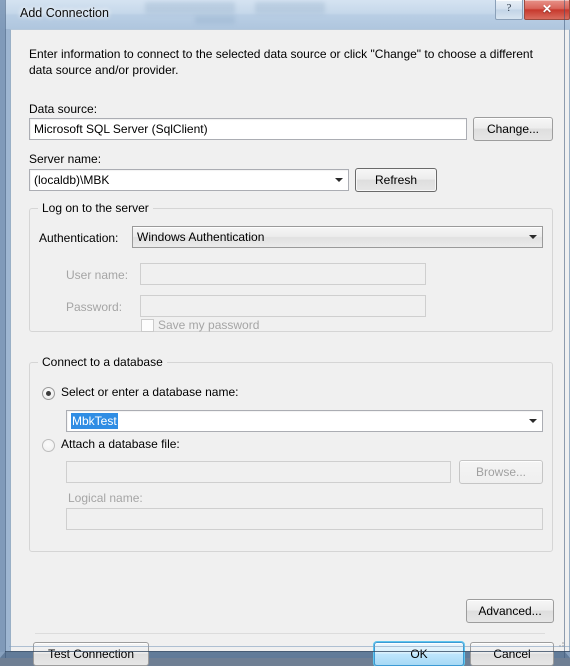 The height and width of the screenshot is (666, 570). Describe the element at coordinates (5, 329) in the screenshot. I see `window-edge-left` at that location.